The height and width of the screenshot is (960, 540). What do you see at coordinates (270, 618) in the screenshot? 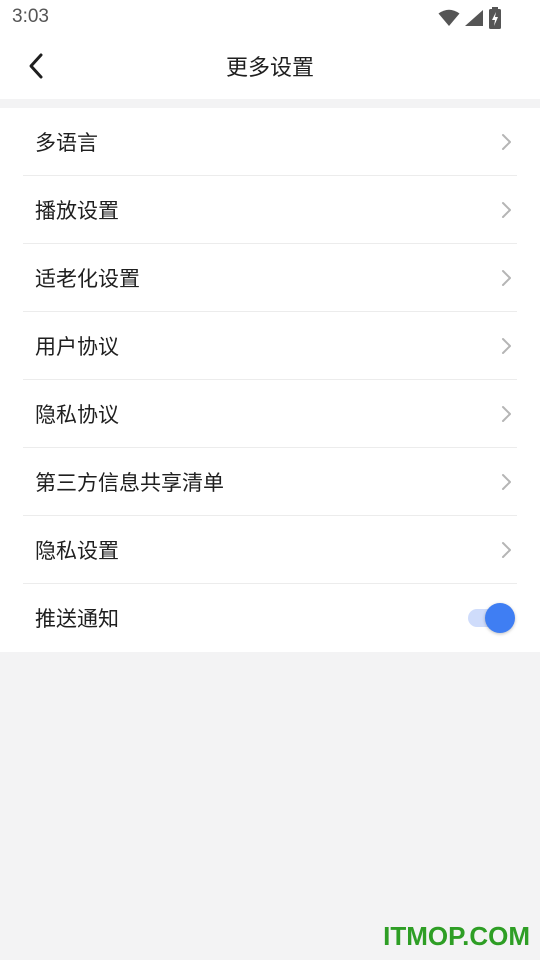
I see `settings-row-push-notifications: 推送通知` at bounding box center [270, 618].